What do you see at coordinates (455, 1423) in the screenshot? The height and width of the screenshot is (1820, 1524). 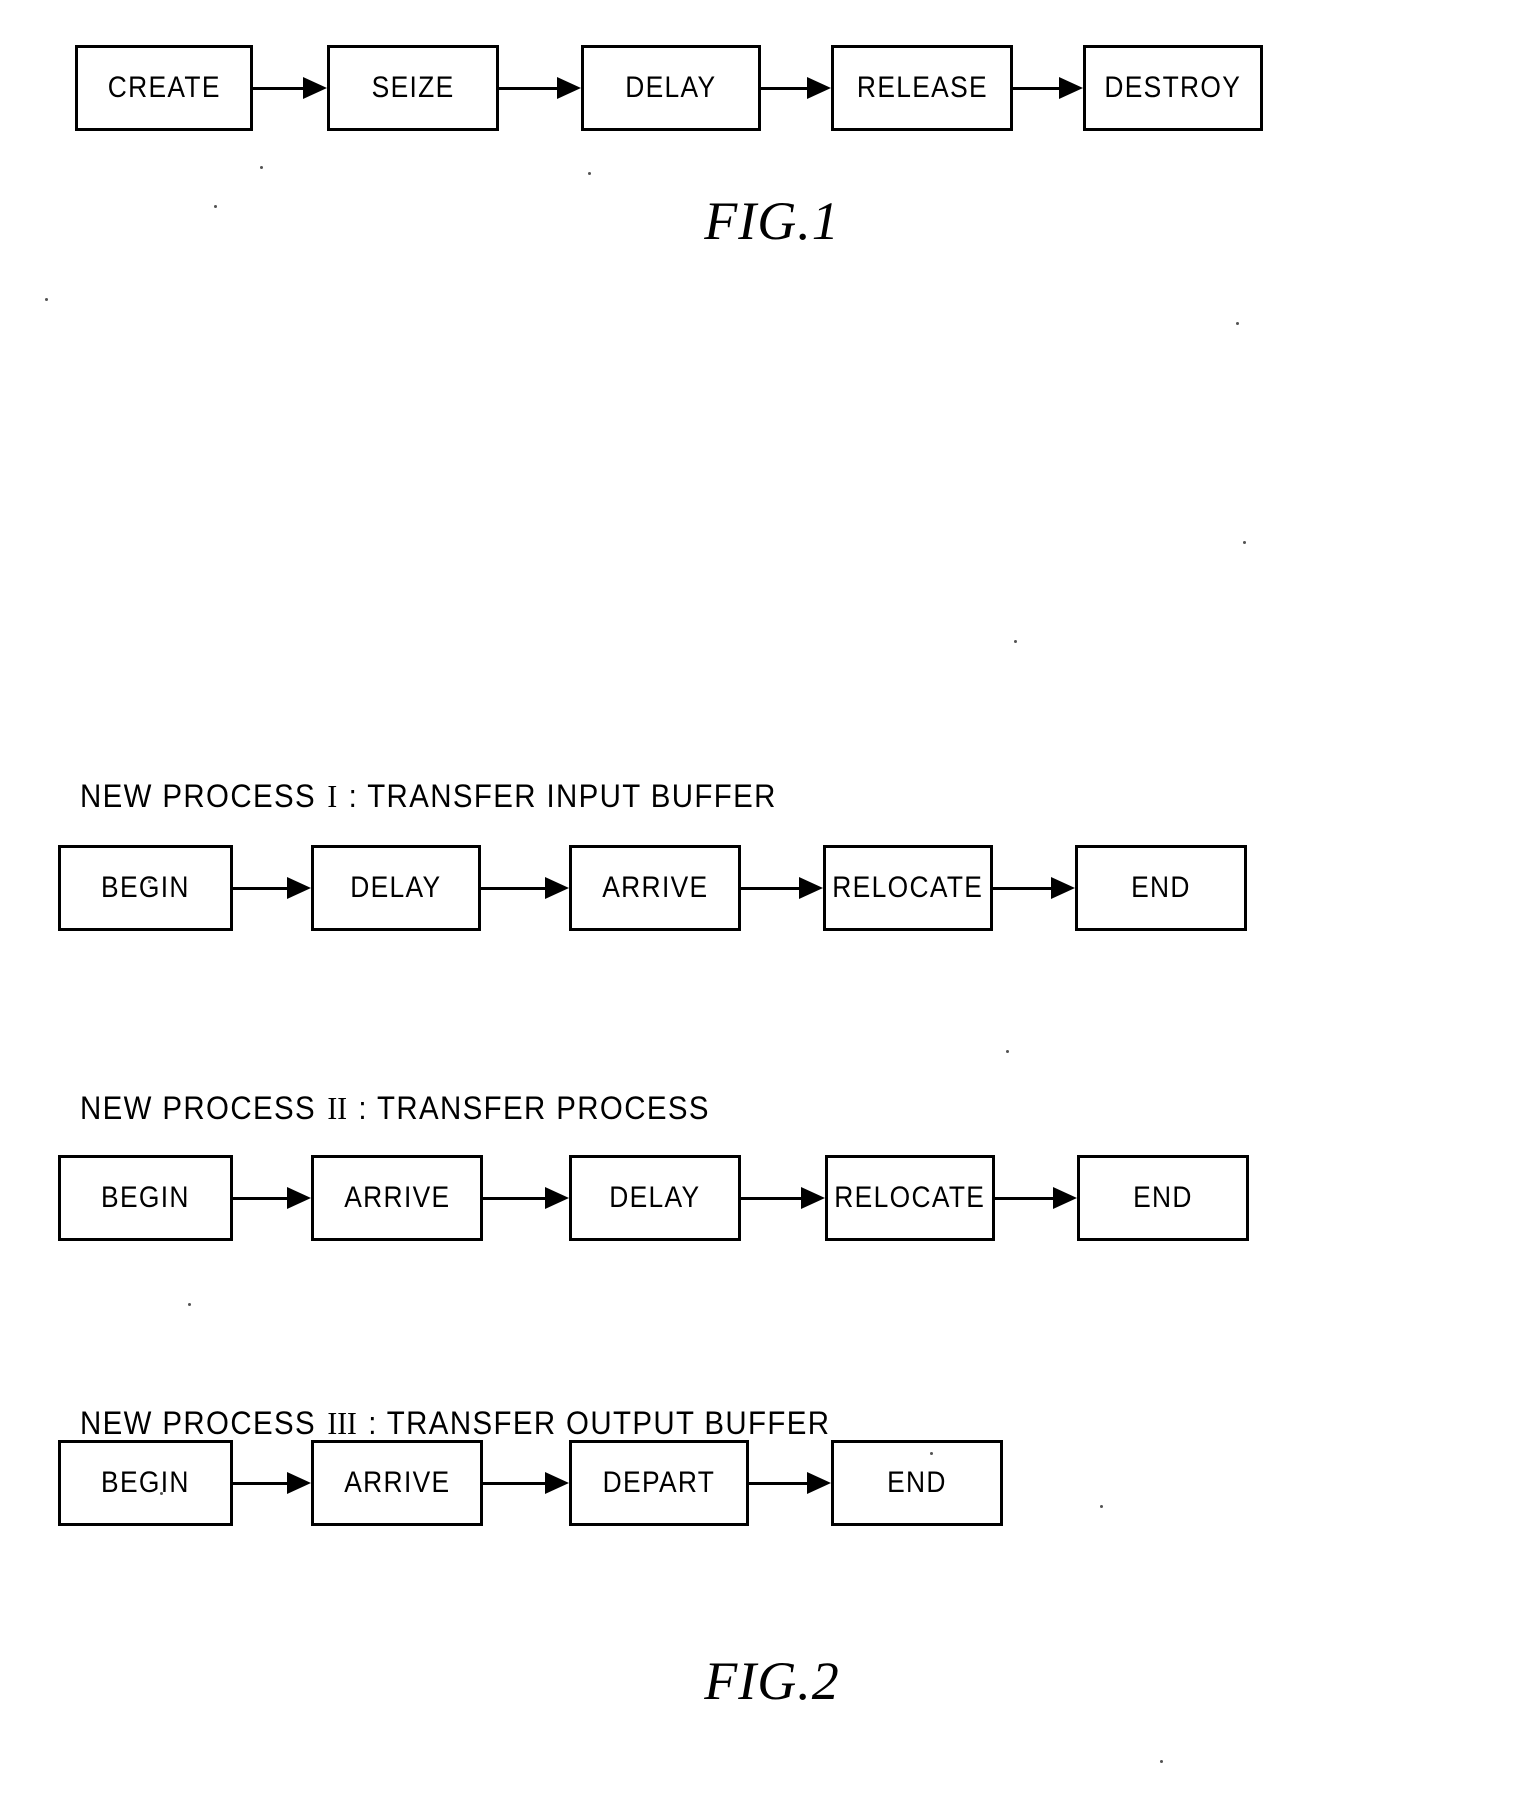 I see `process-3-header: NEW PROCESS III : TRANSFER OUTPUT BUFFER` at bounding box center [455, 1423].